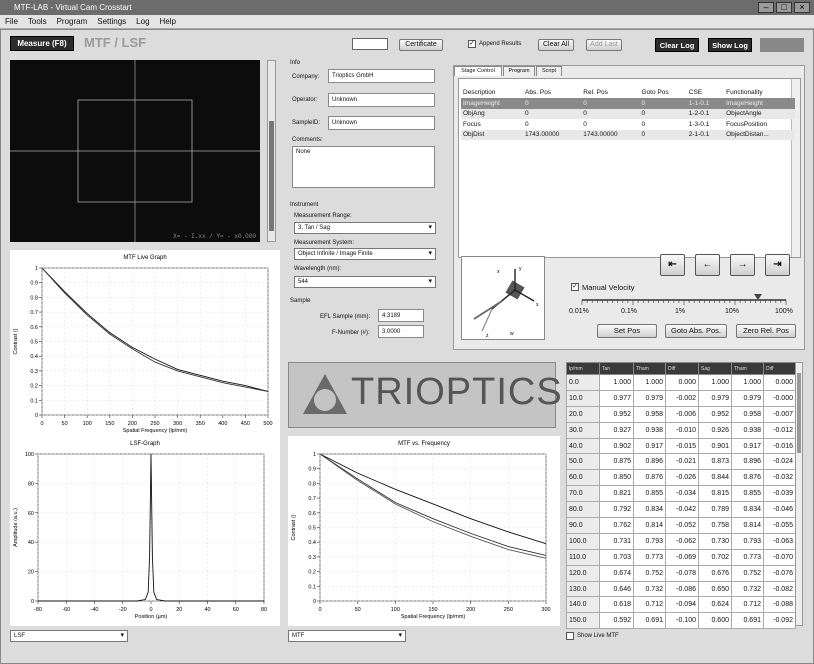  Describe the element at coordinates (401, 315) in the screenshot. I see `efl-field: 4.3189` at that location.